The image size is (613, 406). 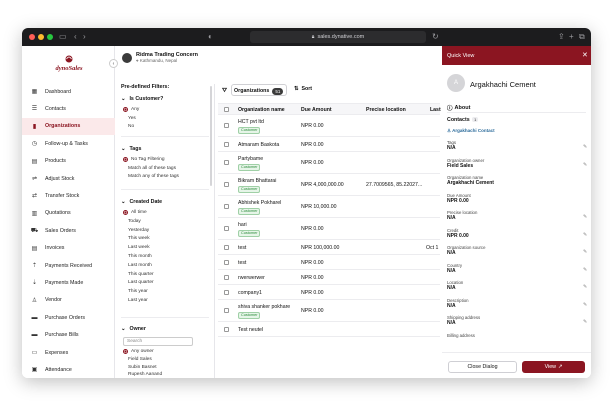 What do you see at coordinates (329, 144) in the screenshot?
I see `table-row: Atmaram Baskota NPR 0.00` at bounding box center [329, 144].